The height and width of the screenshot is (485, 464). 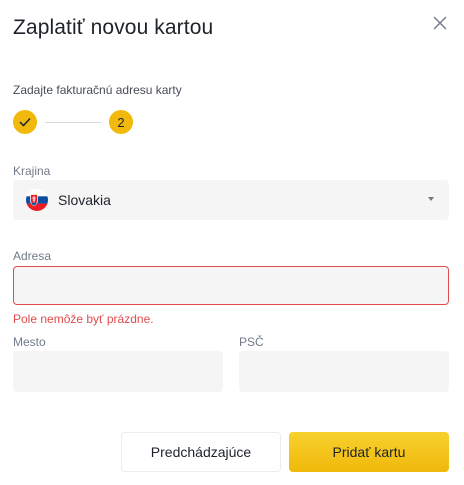 I want to click on chevron-down-icon, so click(x=431, y=199).